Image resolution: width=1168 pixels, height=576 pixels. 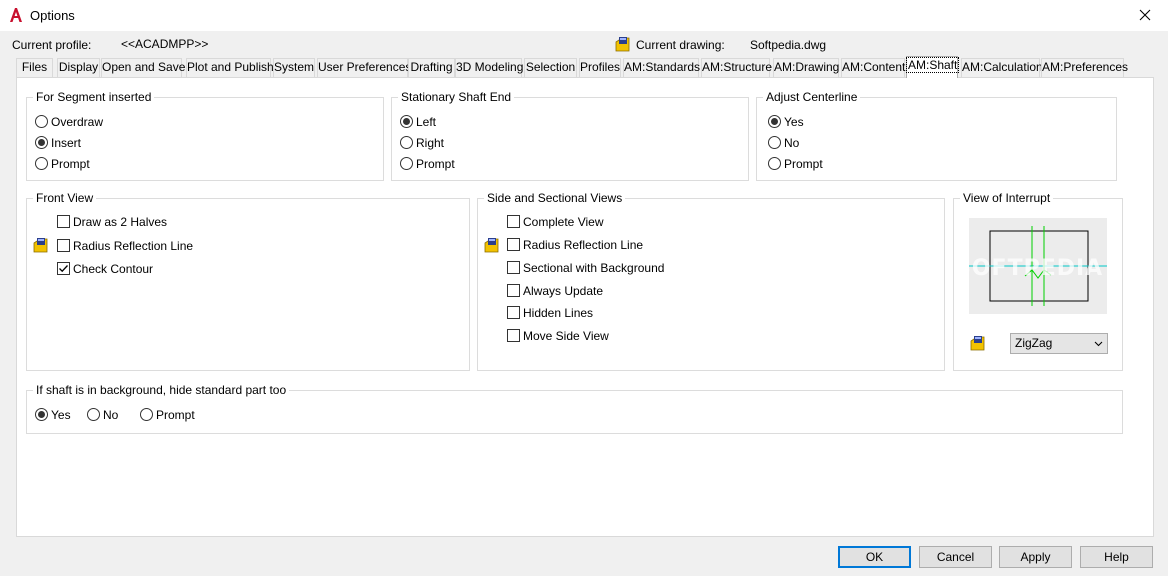 I want to click on tab-am-standards: AM:Standards, so click(x=661, y=67).